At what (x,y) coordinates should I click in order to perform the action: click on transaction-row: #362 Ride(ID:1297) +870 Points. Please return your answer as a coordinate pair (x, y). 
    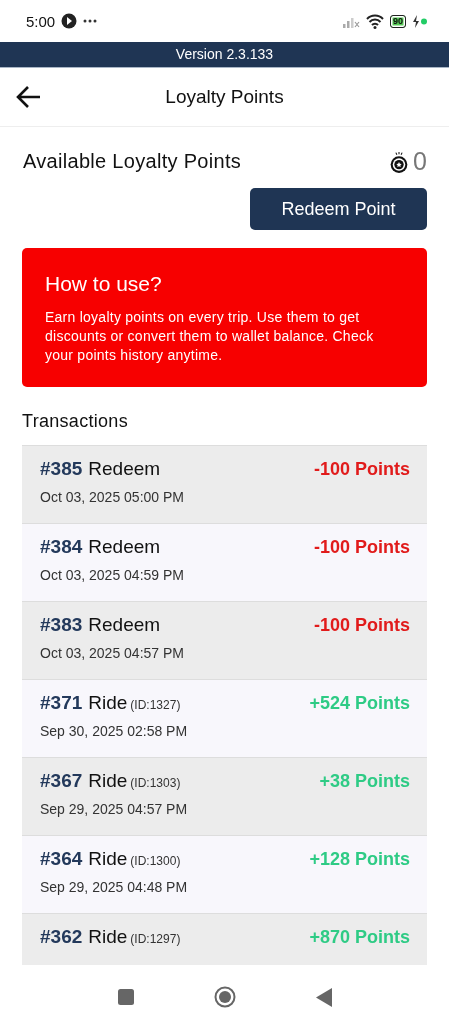
    Looking at the image, I should click on (224, 939).